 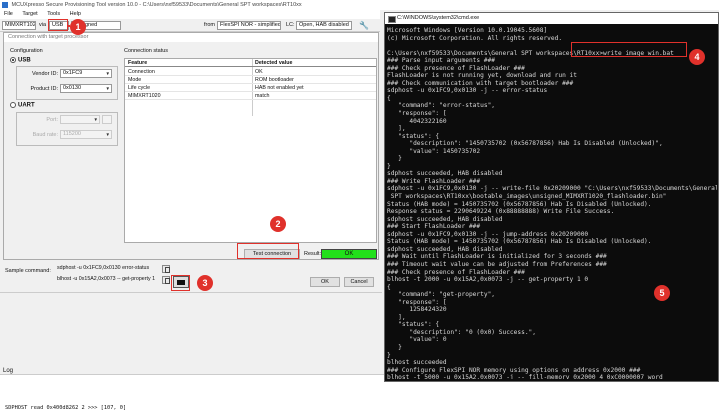 What do you see at coordinates (26, 105) in the screenshot?
I see `uart-label: UART` at bounding box center [26, 105].